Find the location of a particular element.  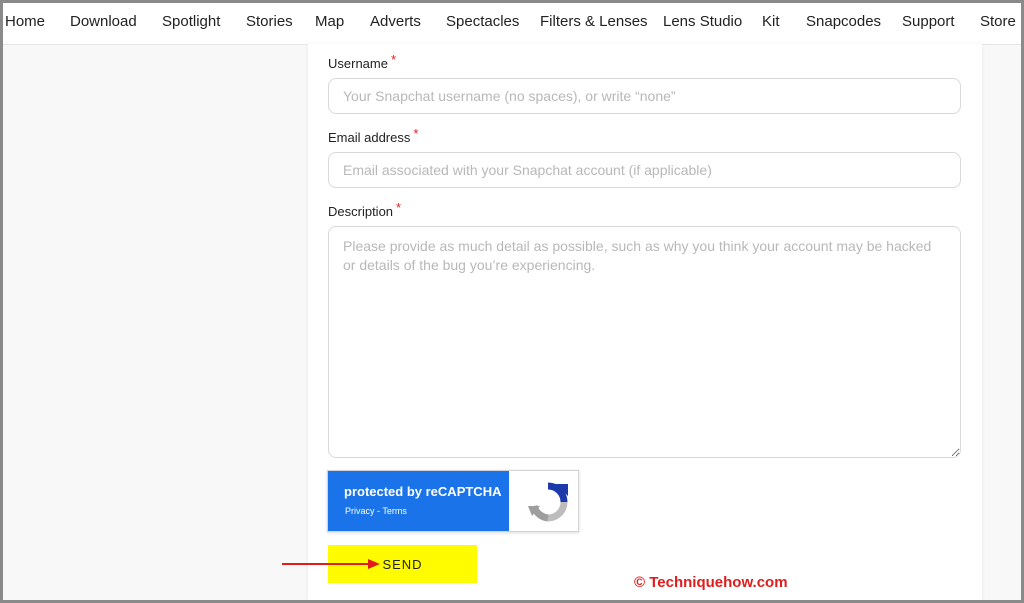

nav-filters-lenses: Filters & Lenses is located at coordinates (594, 21).